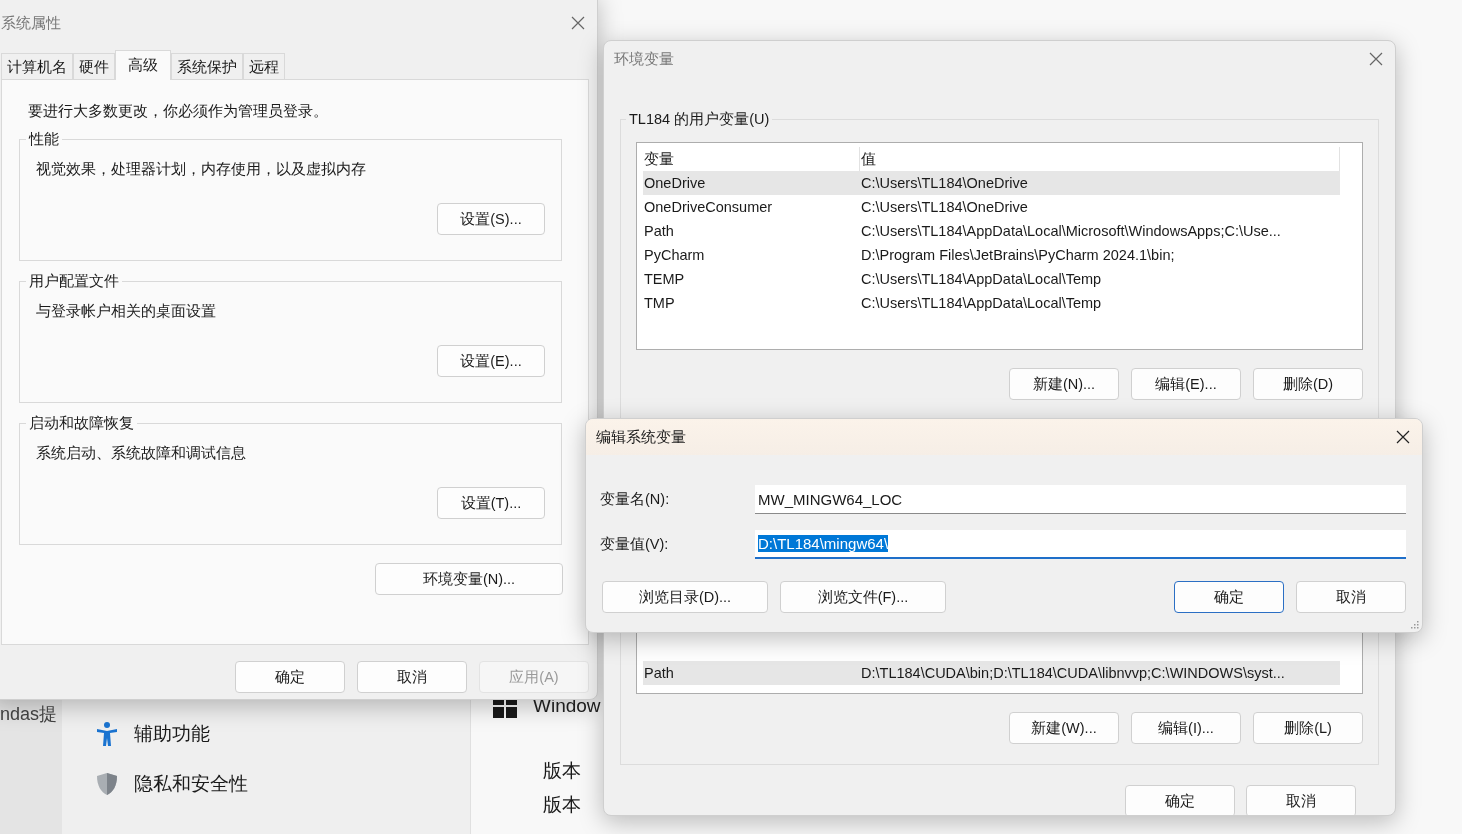 This screenshot has height=834, width=1462. What do you see at coordinates (264, 66) in the screenshot?
I see `tab: 远程` at bounding box center [264, 66].